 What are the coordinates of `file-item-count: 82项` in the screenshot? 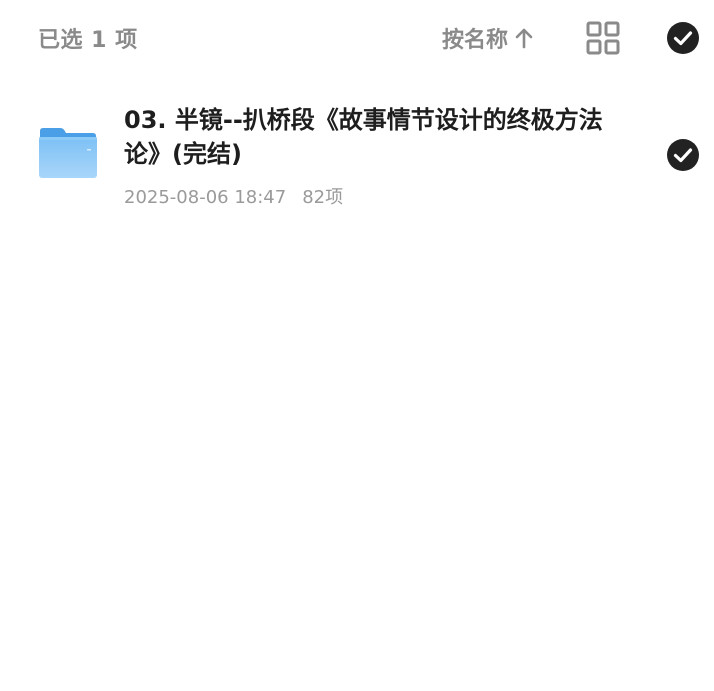 It's located at (323, 197).